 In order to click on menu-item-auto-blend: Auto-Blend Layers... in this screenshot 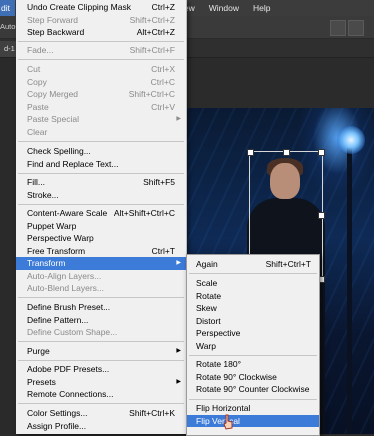, I will do `click(101, 288)`.